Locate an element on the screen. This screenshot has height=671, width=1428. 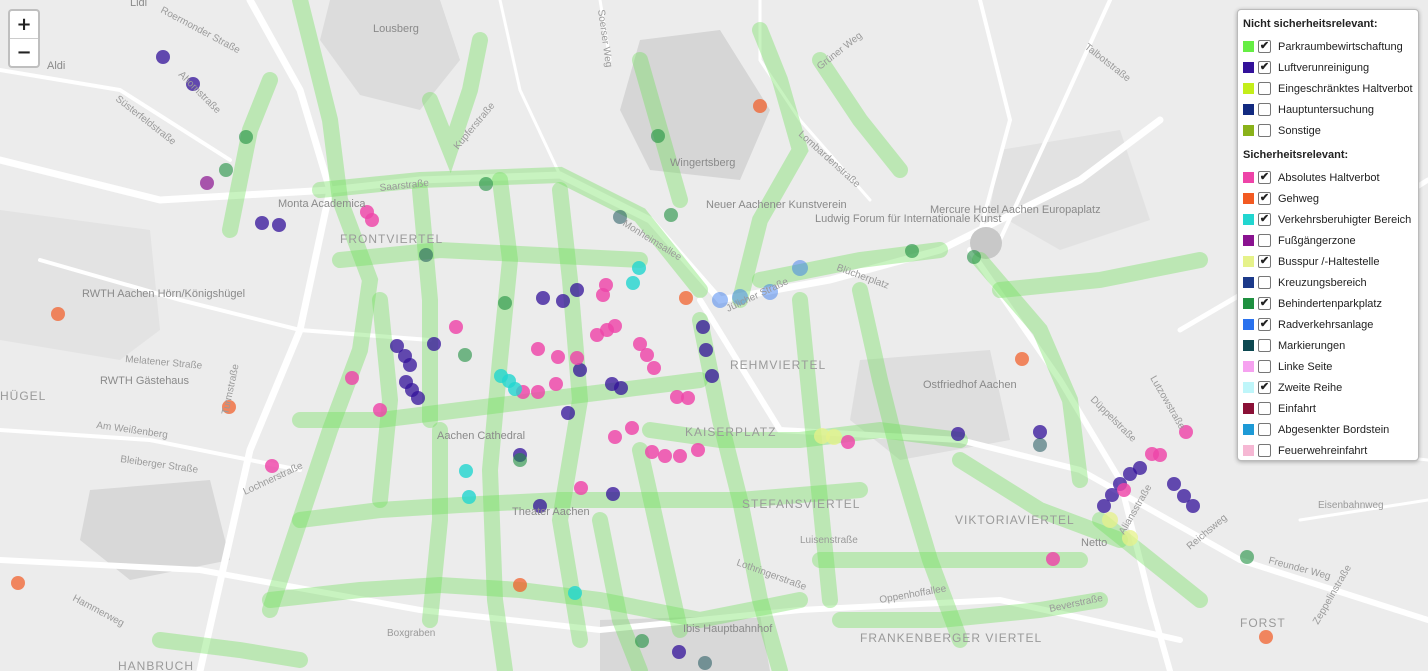
district-label: HÜGEL is located at coordinates (23, 396).